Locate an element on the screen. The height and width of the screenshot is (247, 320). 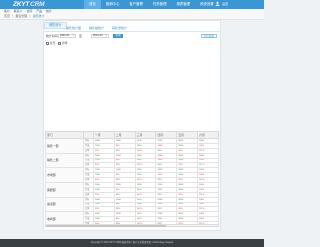
column-header: 五月 is located at coordinates (187, 135).